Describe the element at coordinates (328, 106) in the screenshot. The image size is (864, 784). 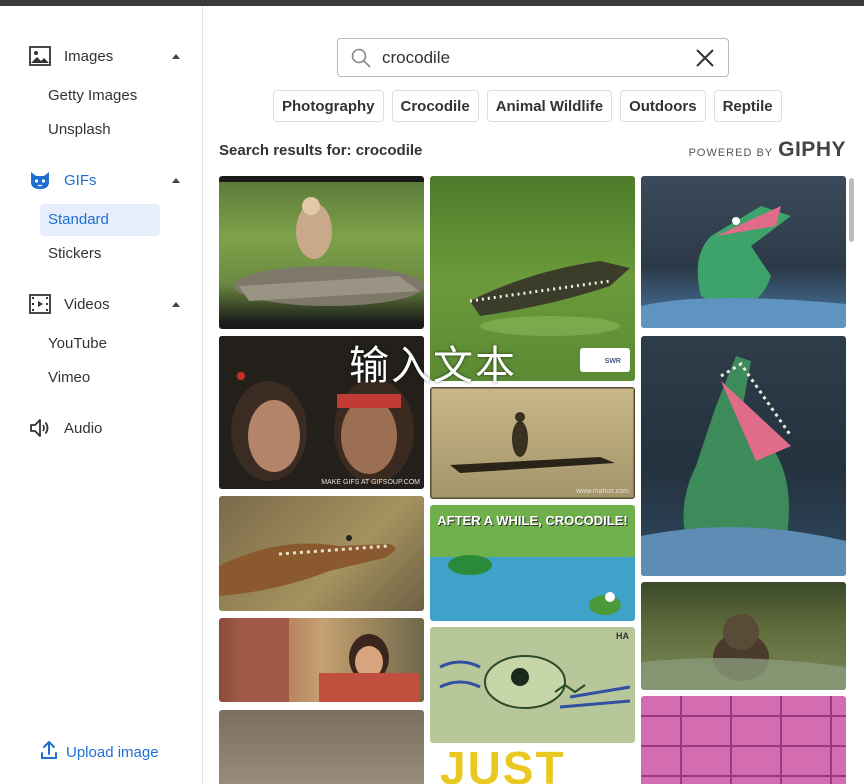
I see `chip-photography: Photography` at that location.